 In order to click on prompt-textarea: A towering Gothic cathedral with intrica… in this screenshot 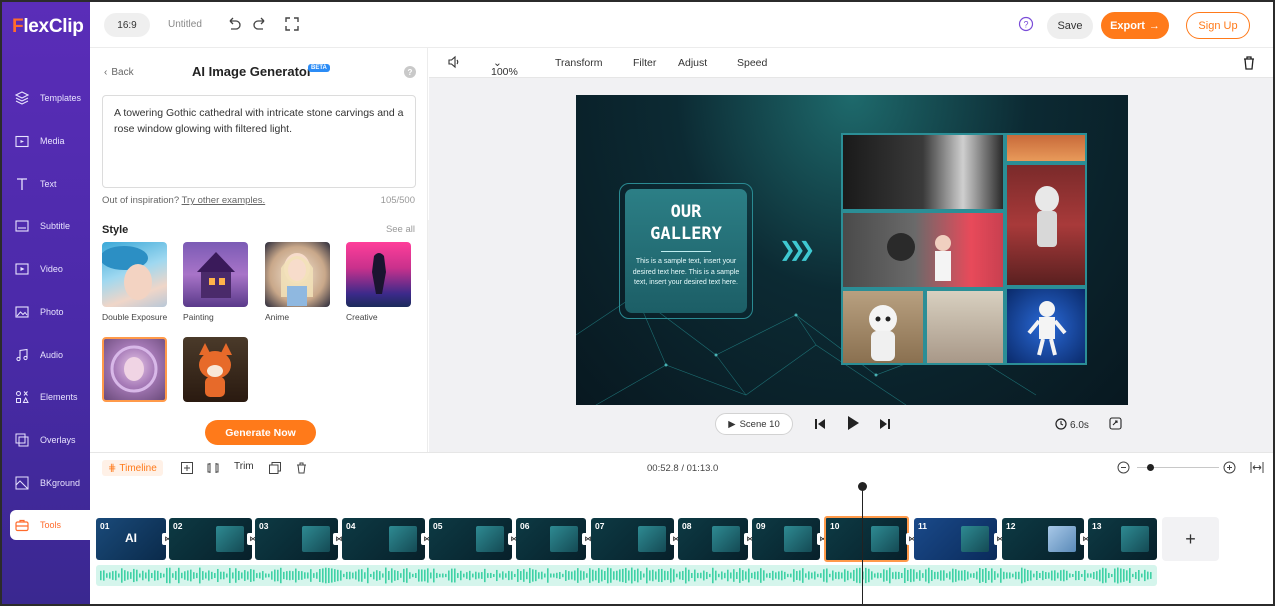, I will do `click(259, 141)`.